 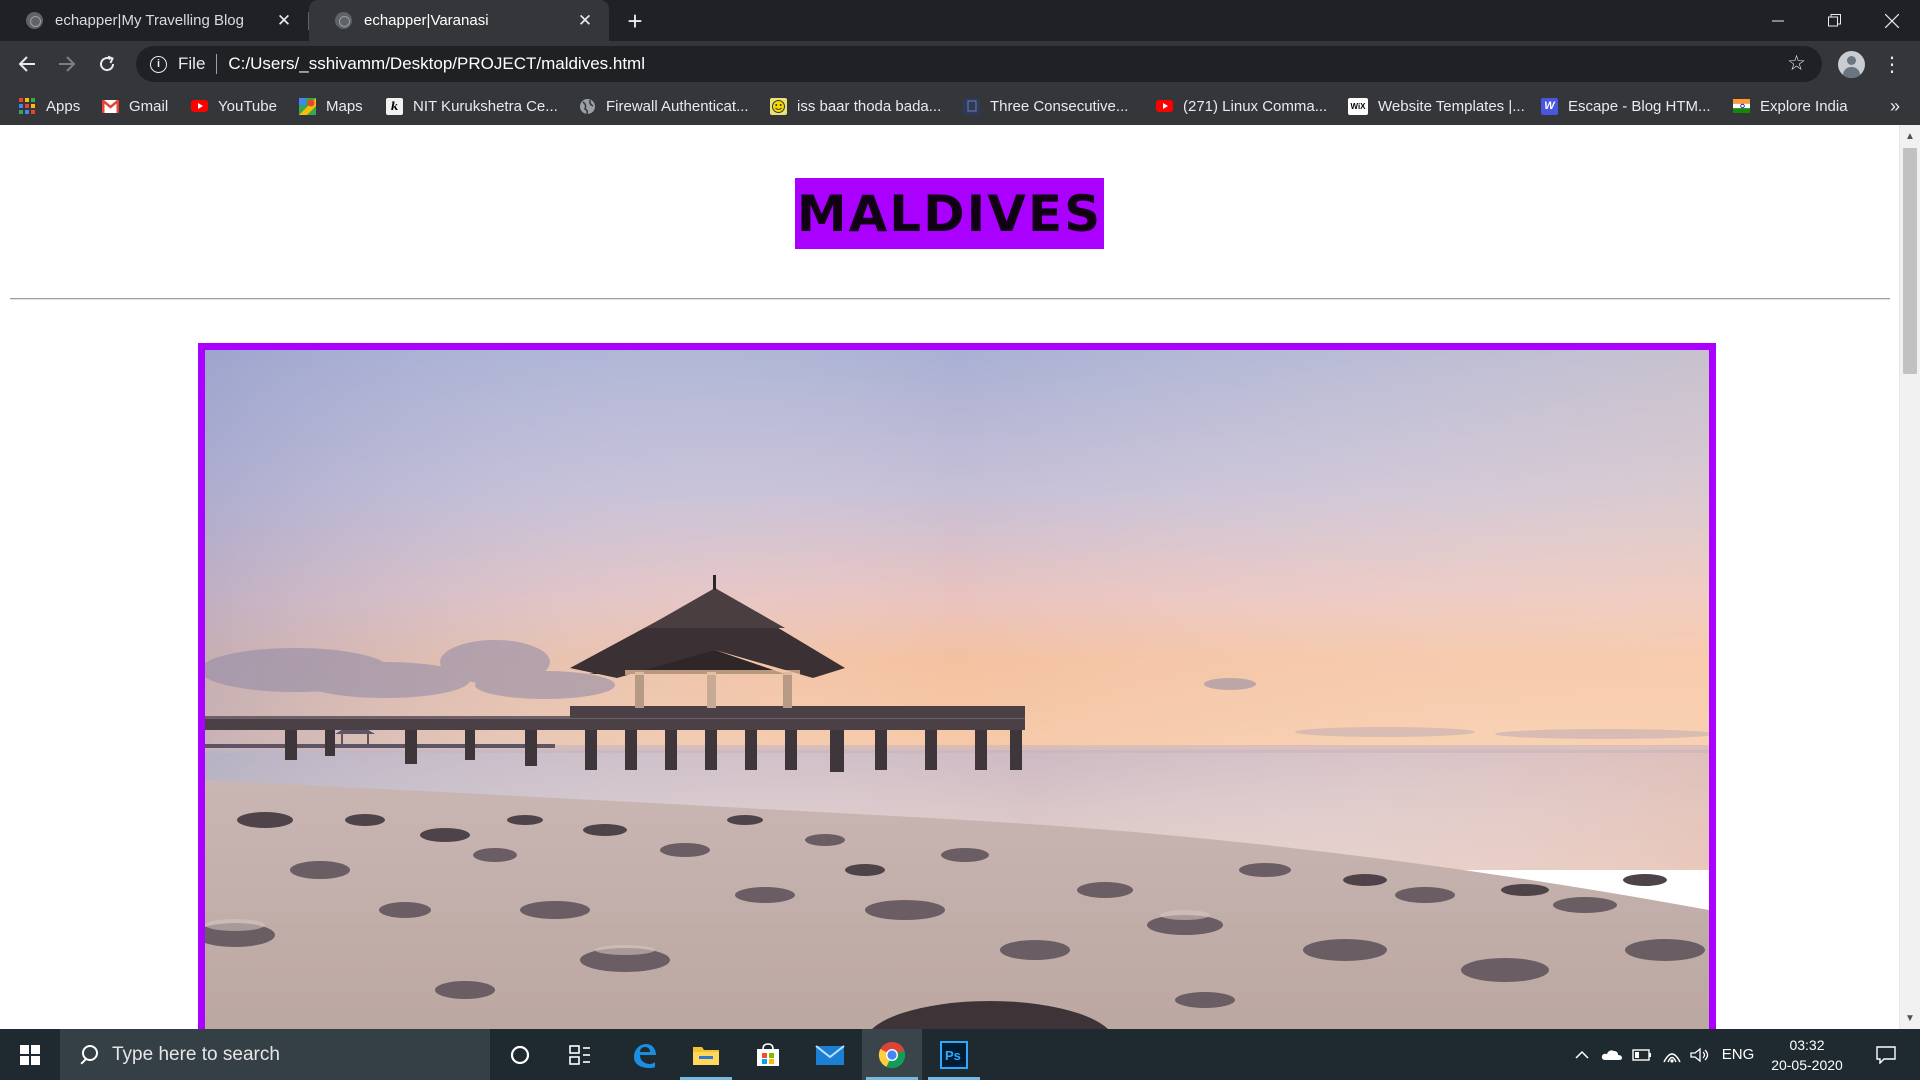 I want to click on bookmark-gmail: Gmail, so click(x=135, y=106).